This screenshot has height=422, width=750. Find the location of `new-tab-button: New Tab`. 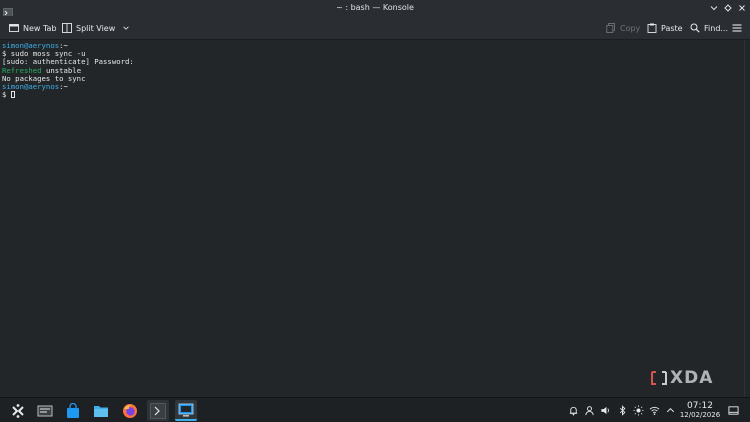

new-tab-button: New Tab is located at coordinates (33, 28).